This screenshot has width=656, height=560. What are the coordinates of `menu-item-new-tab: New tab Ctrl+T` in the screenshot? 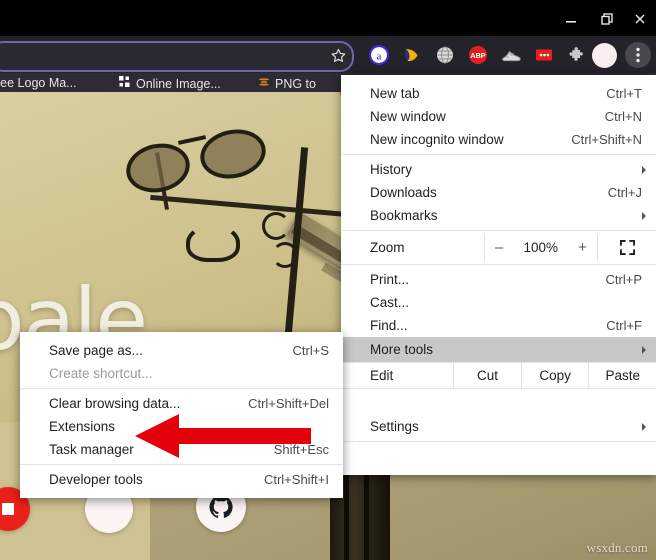 It's located at (498, 93).